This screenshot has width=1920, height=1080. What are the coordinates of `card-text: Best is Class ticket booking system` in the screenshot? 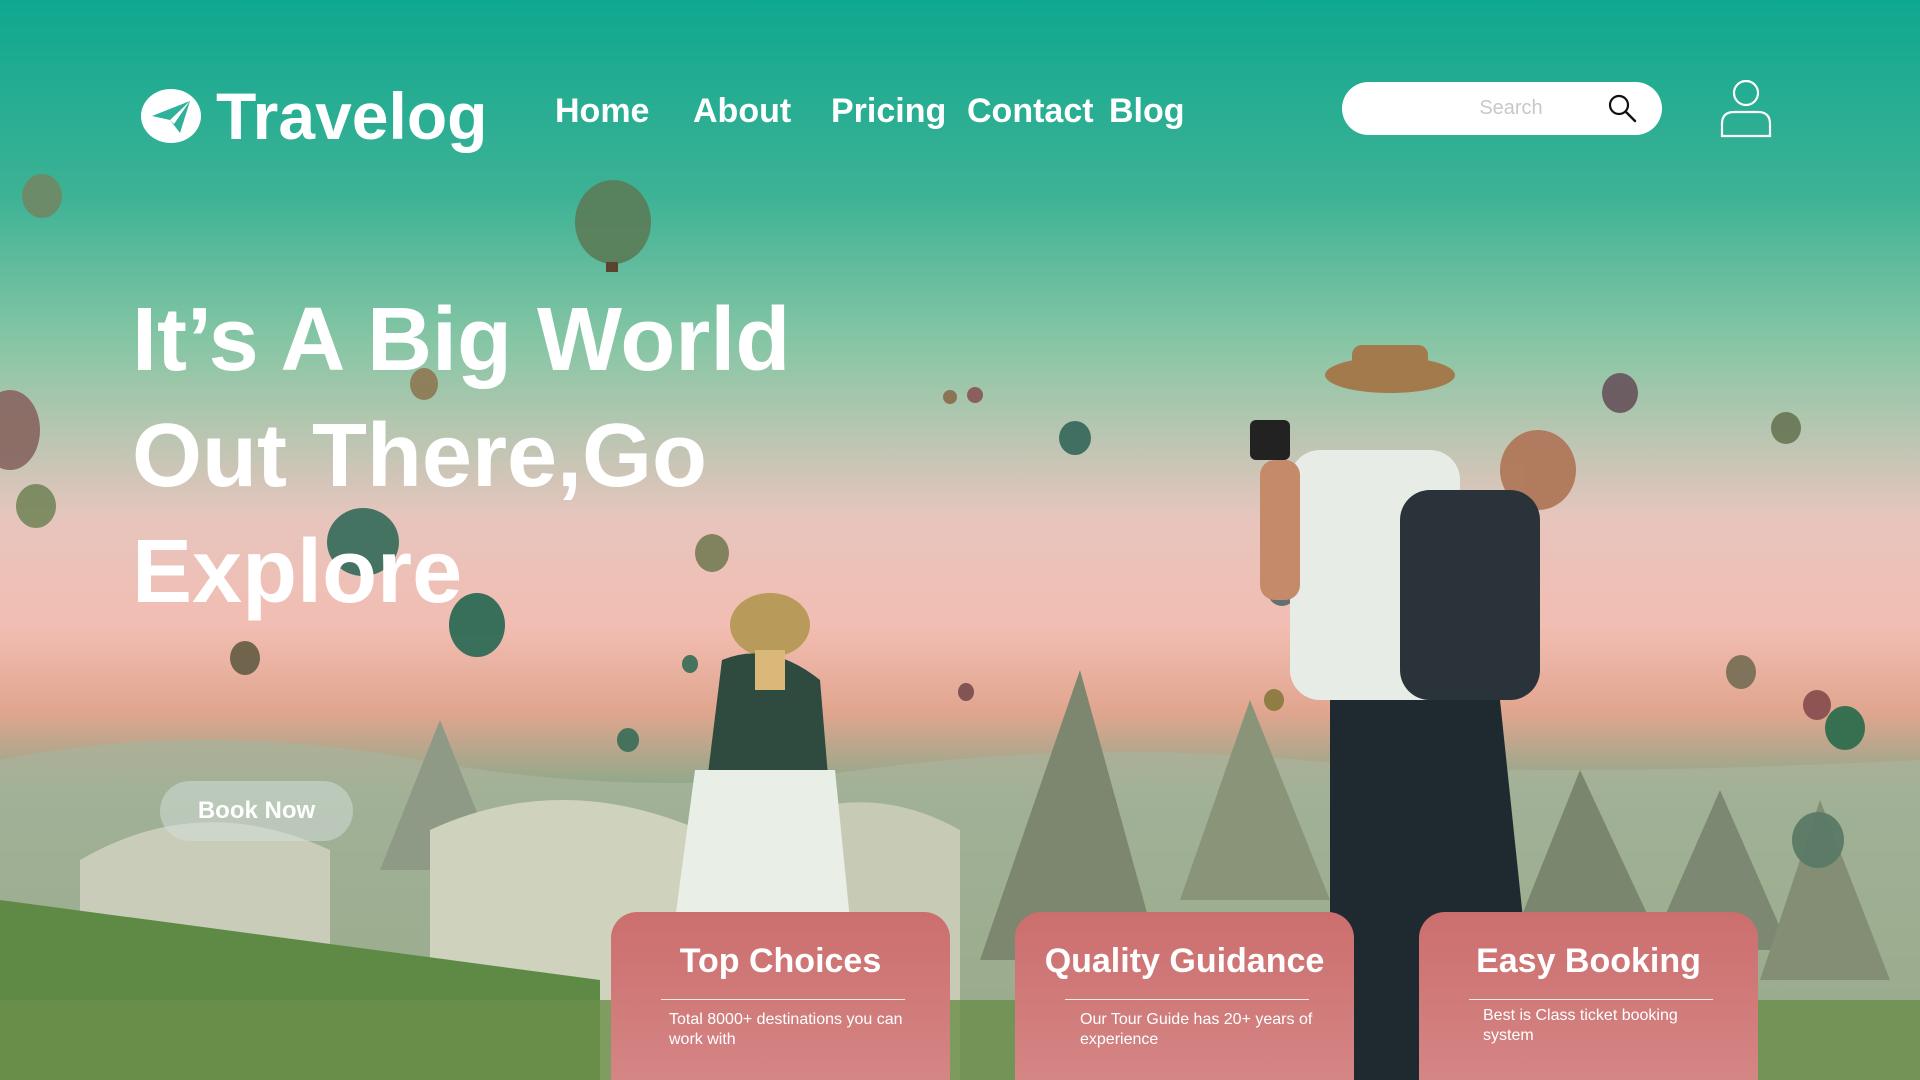 It's located at (1580, 1025).